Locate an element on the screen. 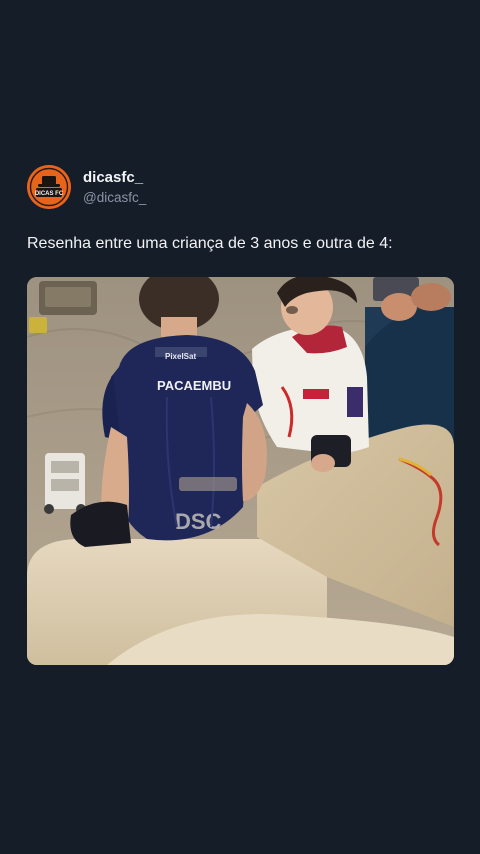  identity: dicasfc_ @dicasfc_ is located at coordinates (114, 187).